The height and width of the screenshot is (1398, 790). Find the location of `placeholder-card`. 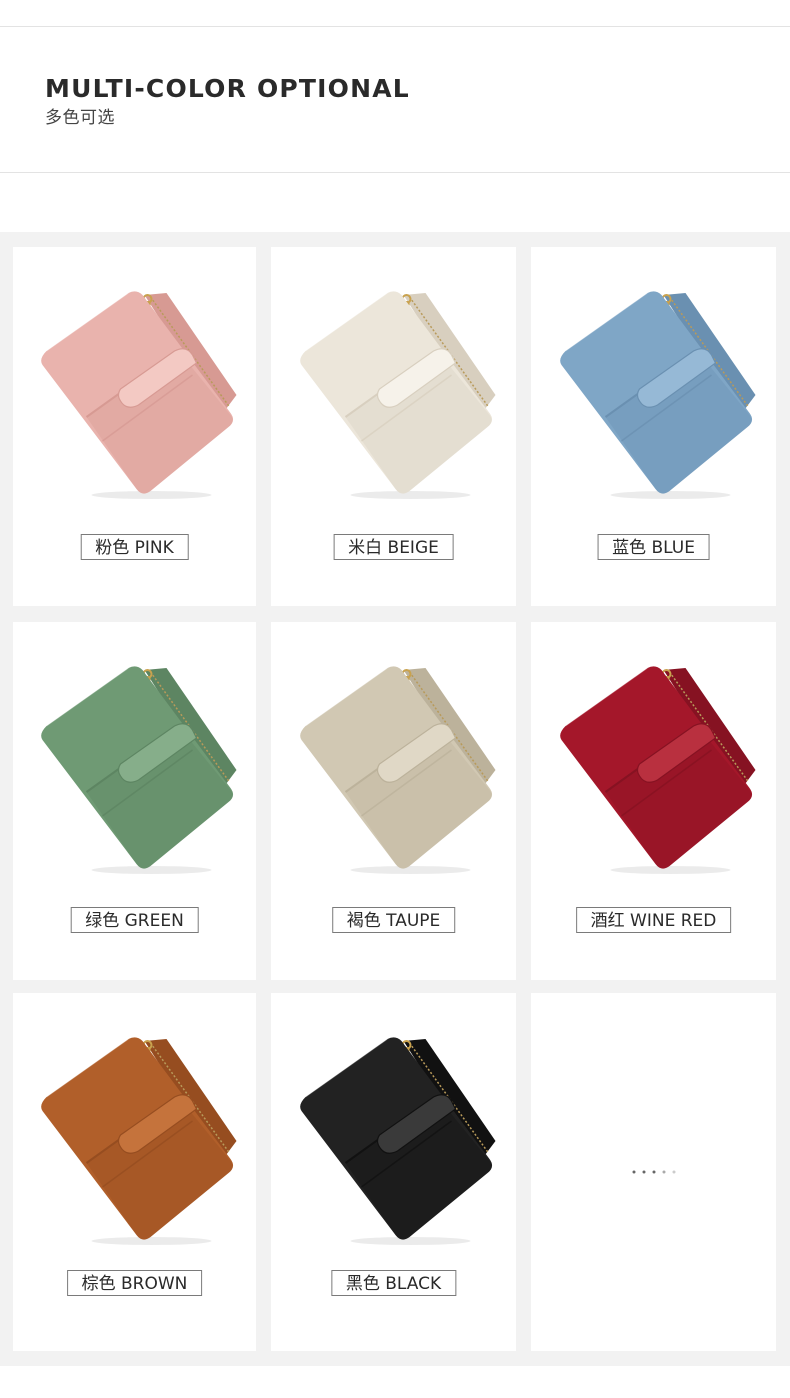

placeholder-card is located at coordinates (653, 1172).